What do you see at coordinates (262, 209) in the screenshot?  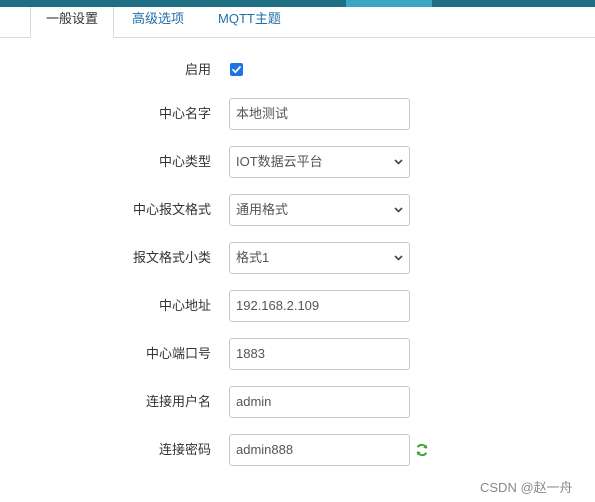 I see `report-format-value: 通用格式` at bounding box center [262, 209].